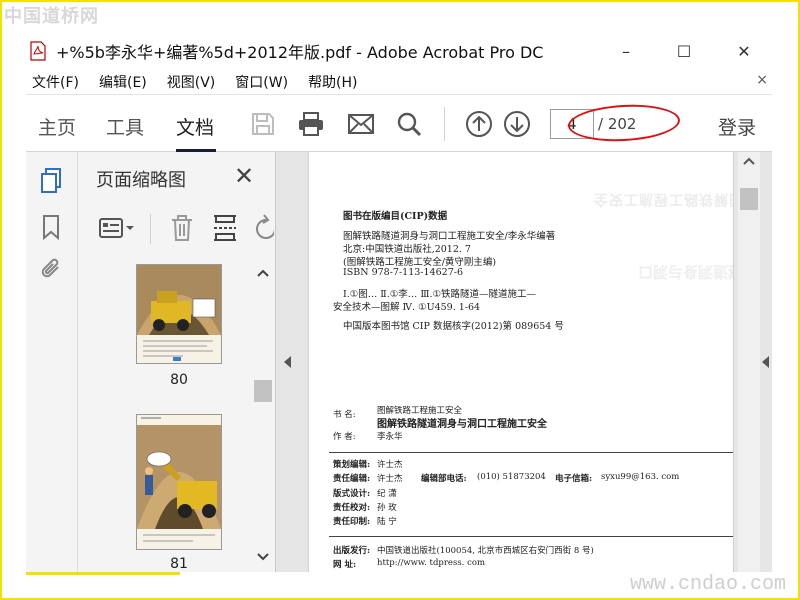 This screenshot has width=800, height=600. I want to click on cip-line: ISBN 978-7-113-14627-6, so click(403, 272).